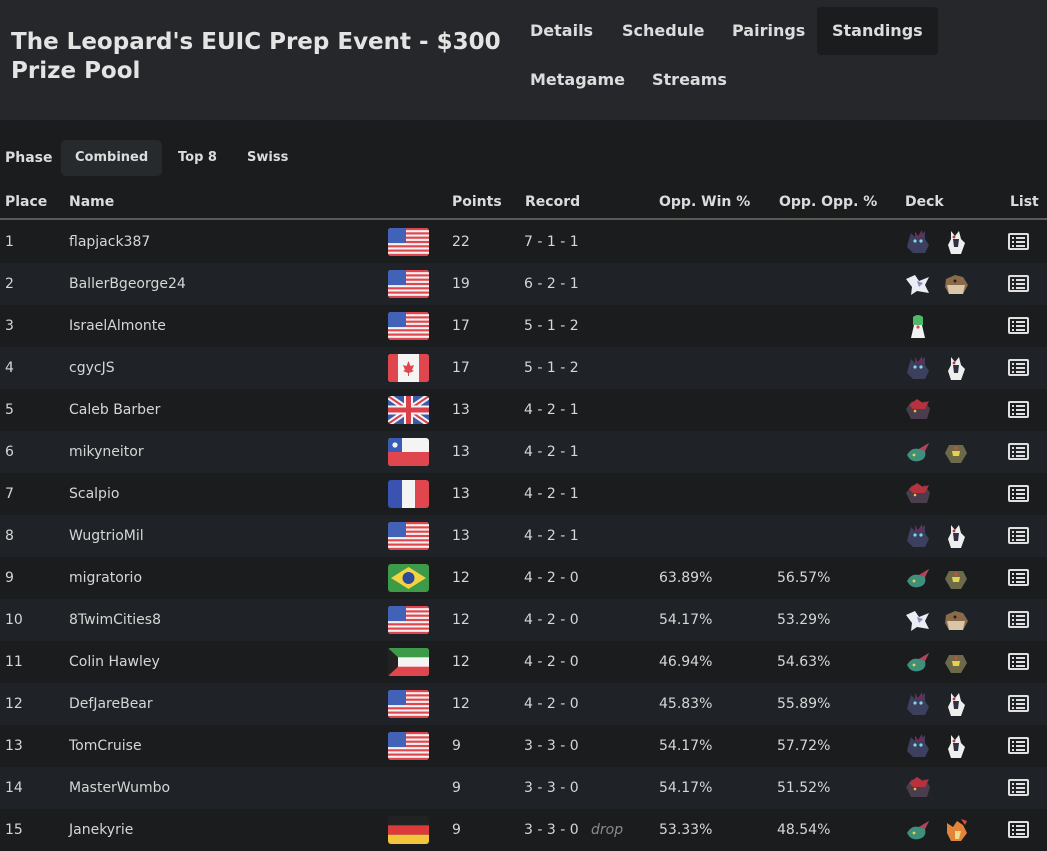 The image size is (1047, 851). Describe the element at coordinates (918, 493) in the screenshot. I see `hisuian-zoroark-icon` at that location.